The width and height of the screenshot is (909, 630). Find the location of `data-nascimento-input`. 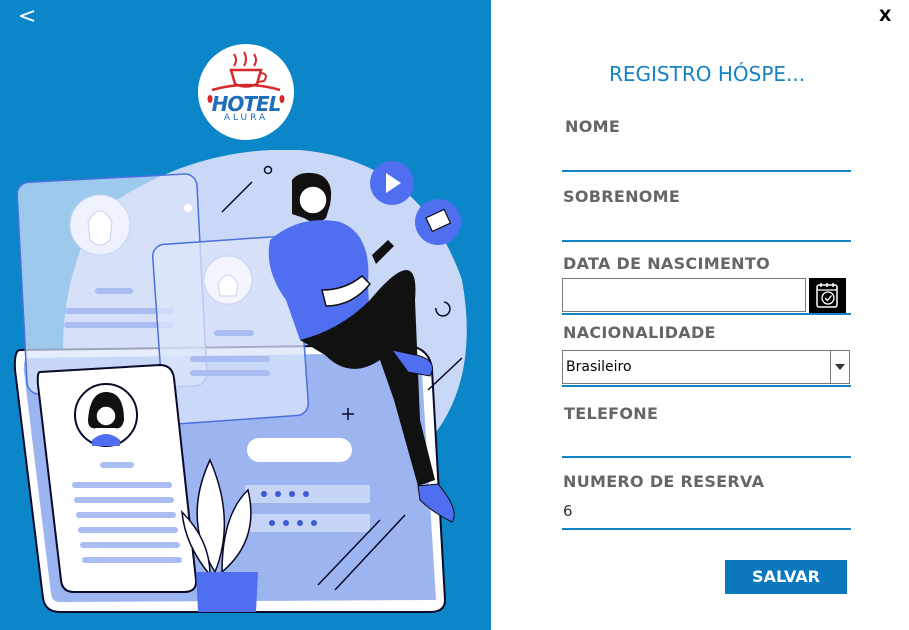

data-nascimento-input is located at coordinates (684, 295).